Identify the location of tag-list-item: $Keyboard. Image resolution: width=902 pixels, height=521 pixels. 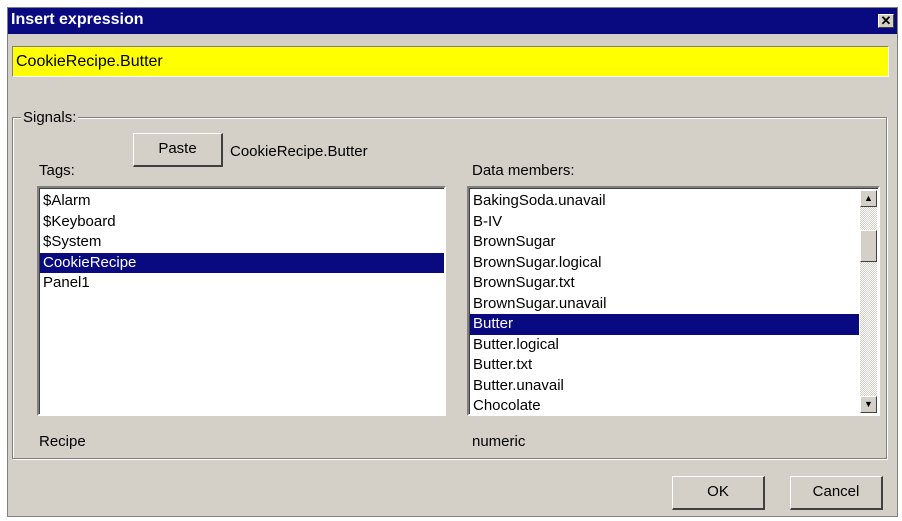
(242, 222).